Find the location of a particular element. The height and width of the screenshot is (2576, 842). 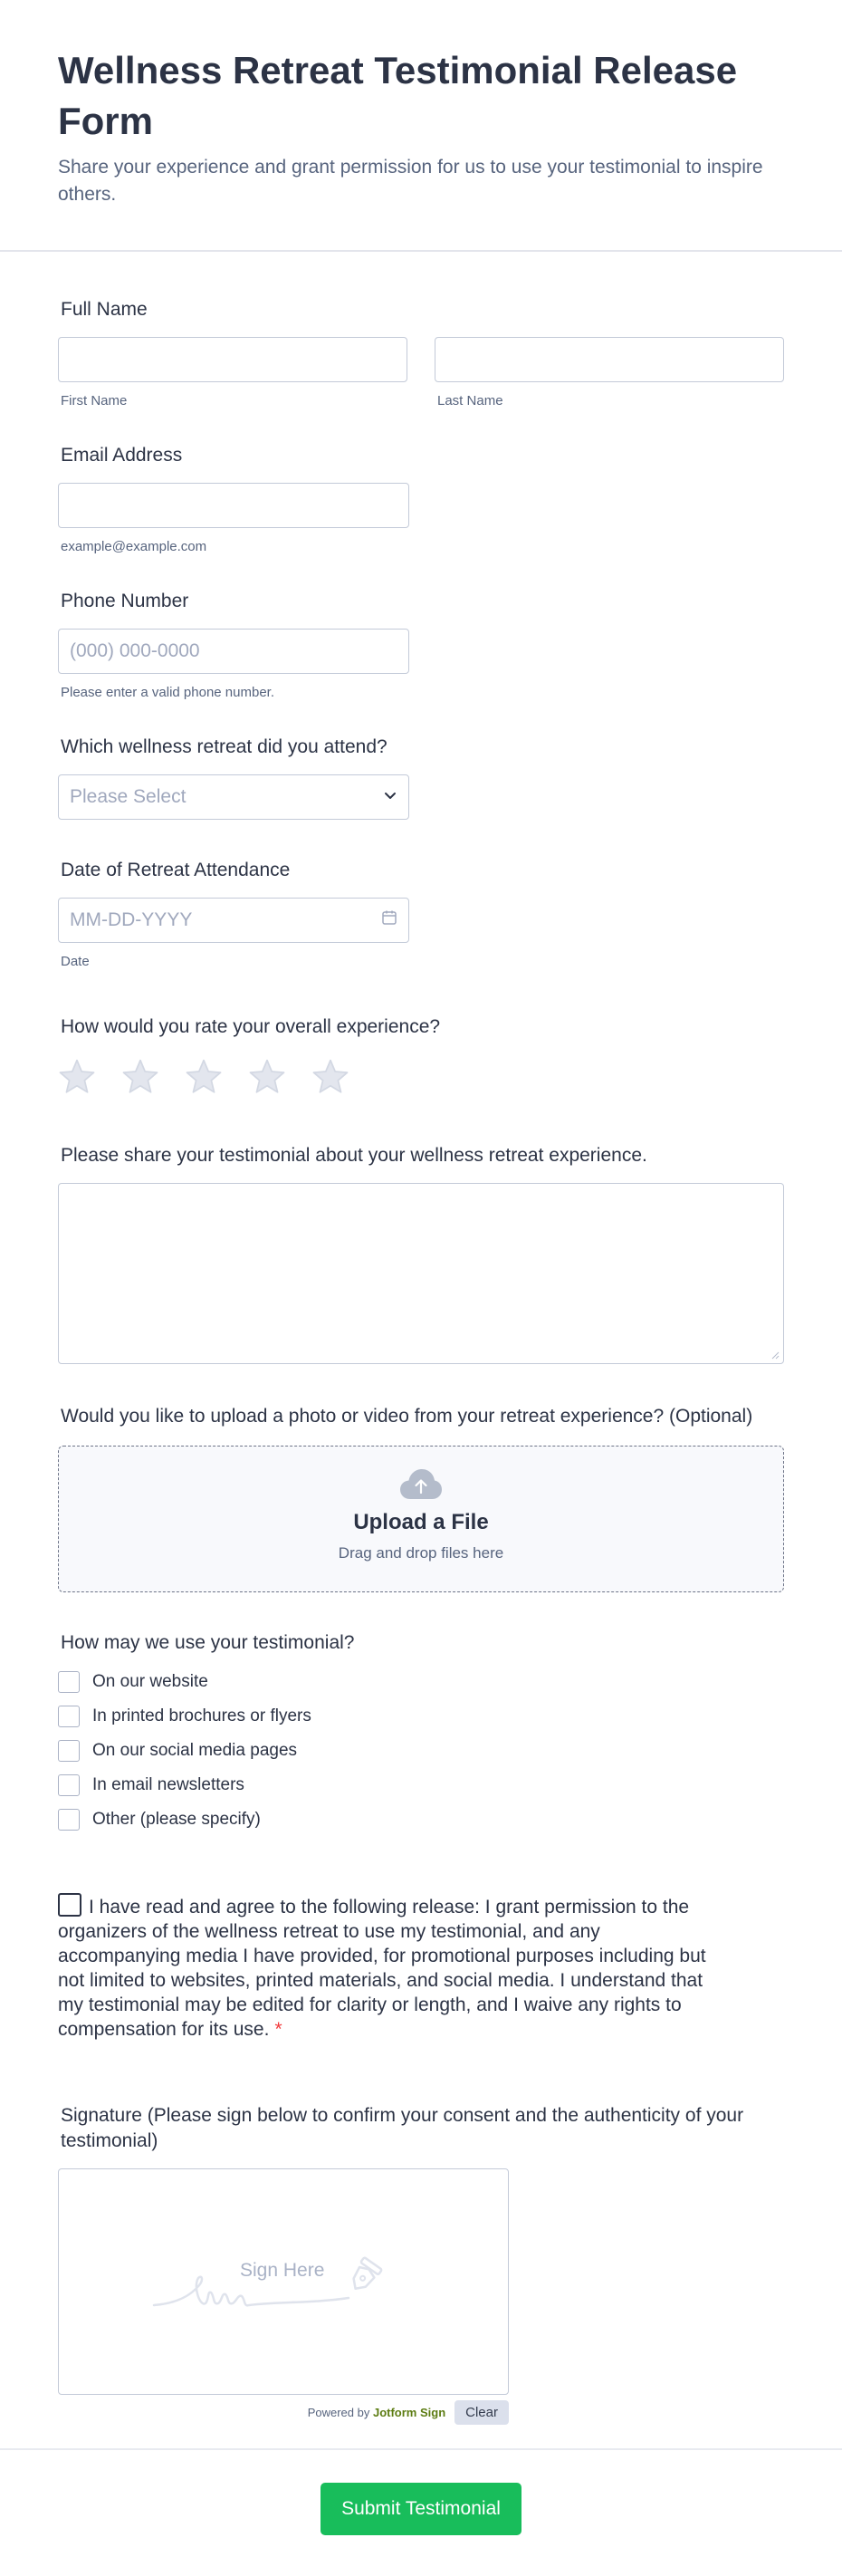

submit-button: Submit Testimonial is located at coordinates (421, 2509).